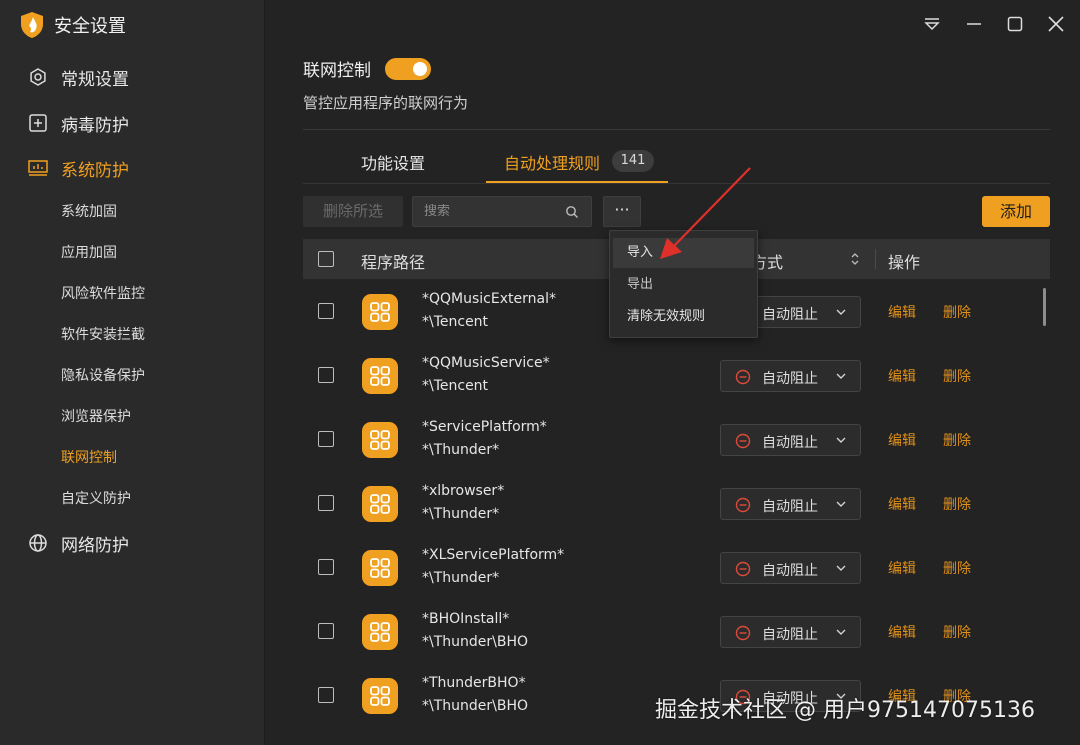 Image resolution: width=1080 pixels, height=745 pixels. I want to click on more-options-menu: 导入 导出 清除无效规则, so click(683, 284).